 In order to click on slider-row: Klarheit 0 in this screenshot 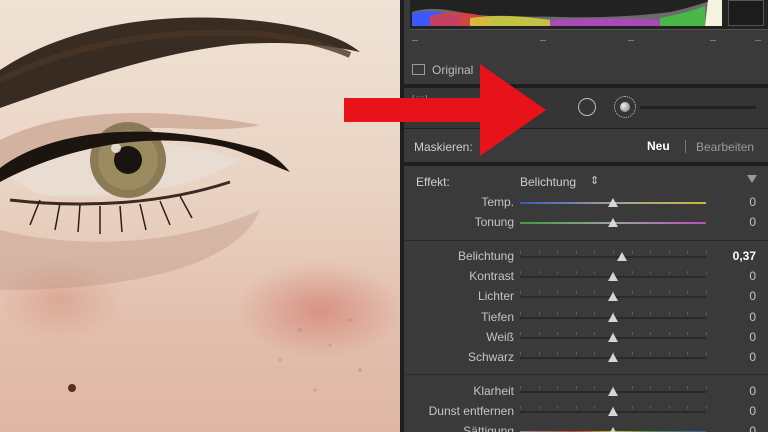, I will do `click(586, 391)`.